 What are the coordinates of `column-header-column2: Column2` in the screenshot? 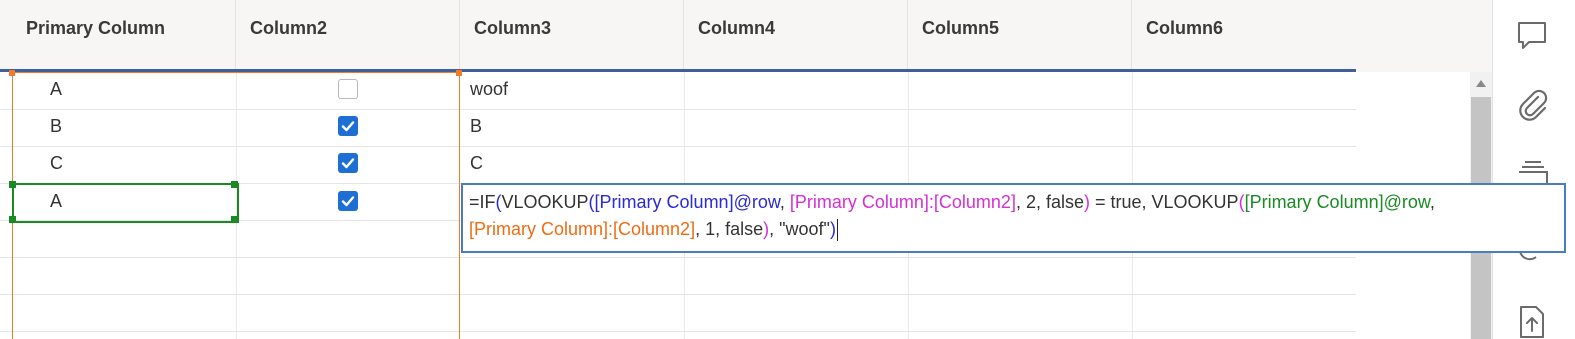 It's located at (348, 35).